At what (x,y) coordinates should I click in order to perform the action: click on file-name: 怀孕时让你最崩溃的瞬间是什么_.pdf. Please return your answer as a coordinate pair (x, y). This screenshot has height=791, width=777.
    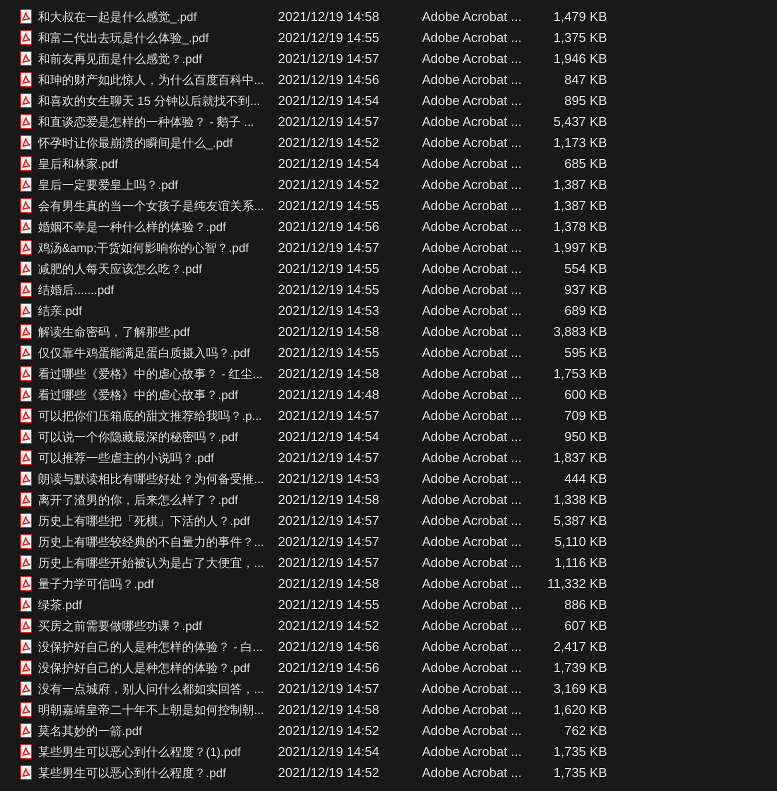
    Looking at the image, I should click on (158, 142).